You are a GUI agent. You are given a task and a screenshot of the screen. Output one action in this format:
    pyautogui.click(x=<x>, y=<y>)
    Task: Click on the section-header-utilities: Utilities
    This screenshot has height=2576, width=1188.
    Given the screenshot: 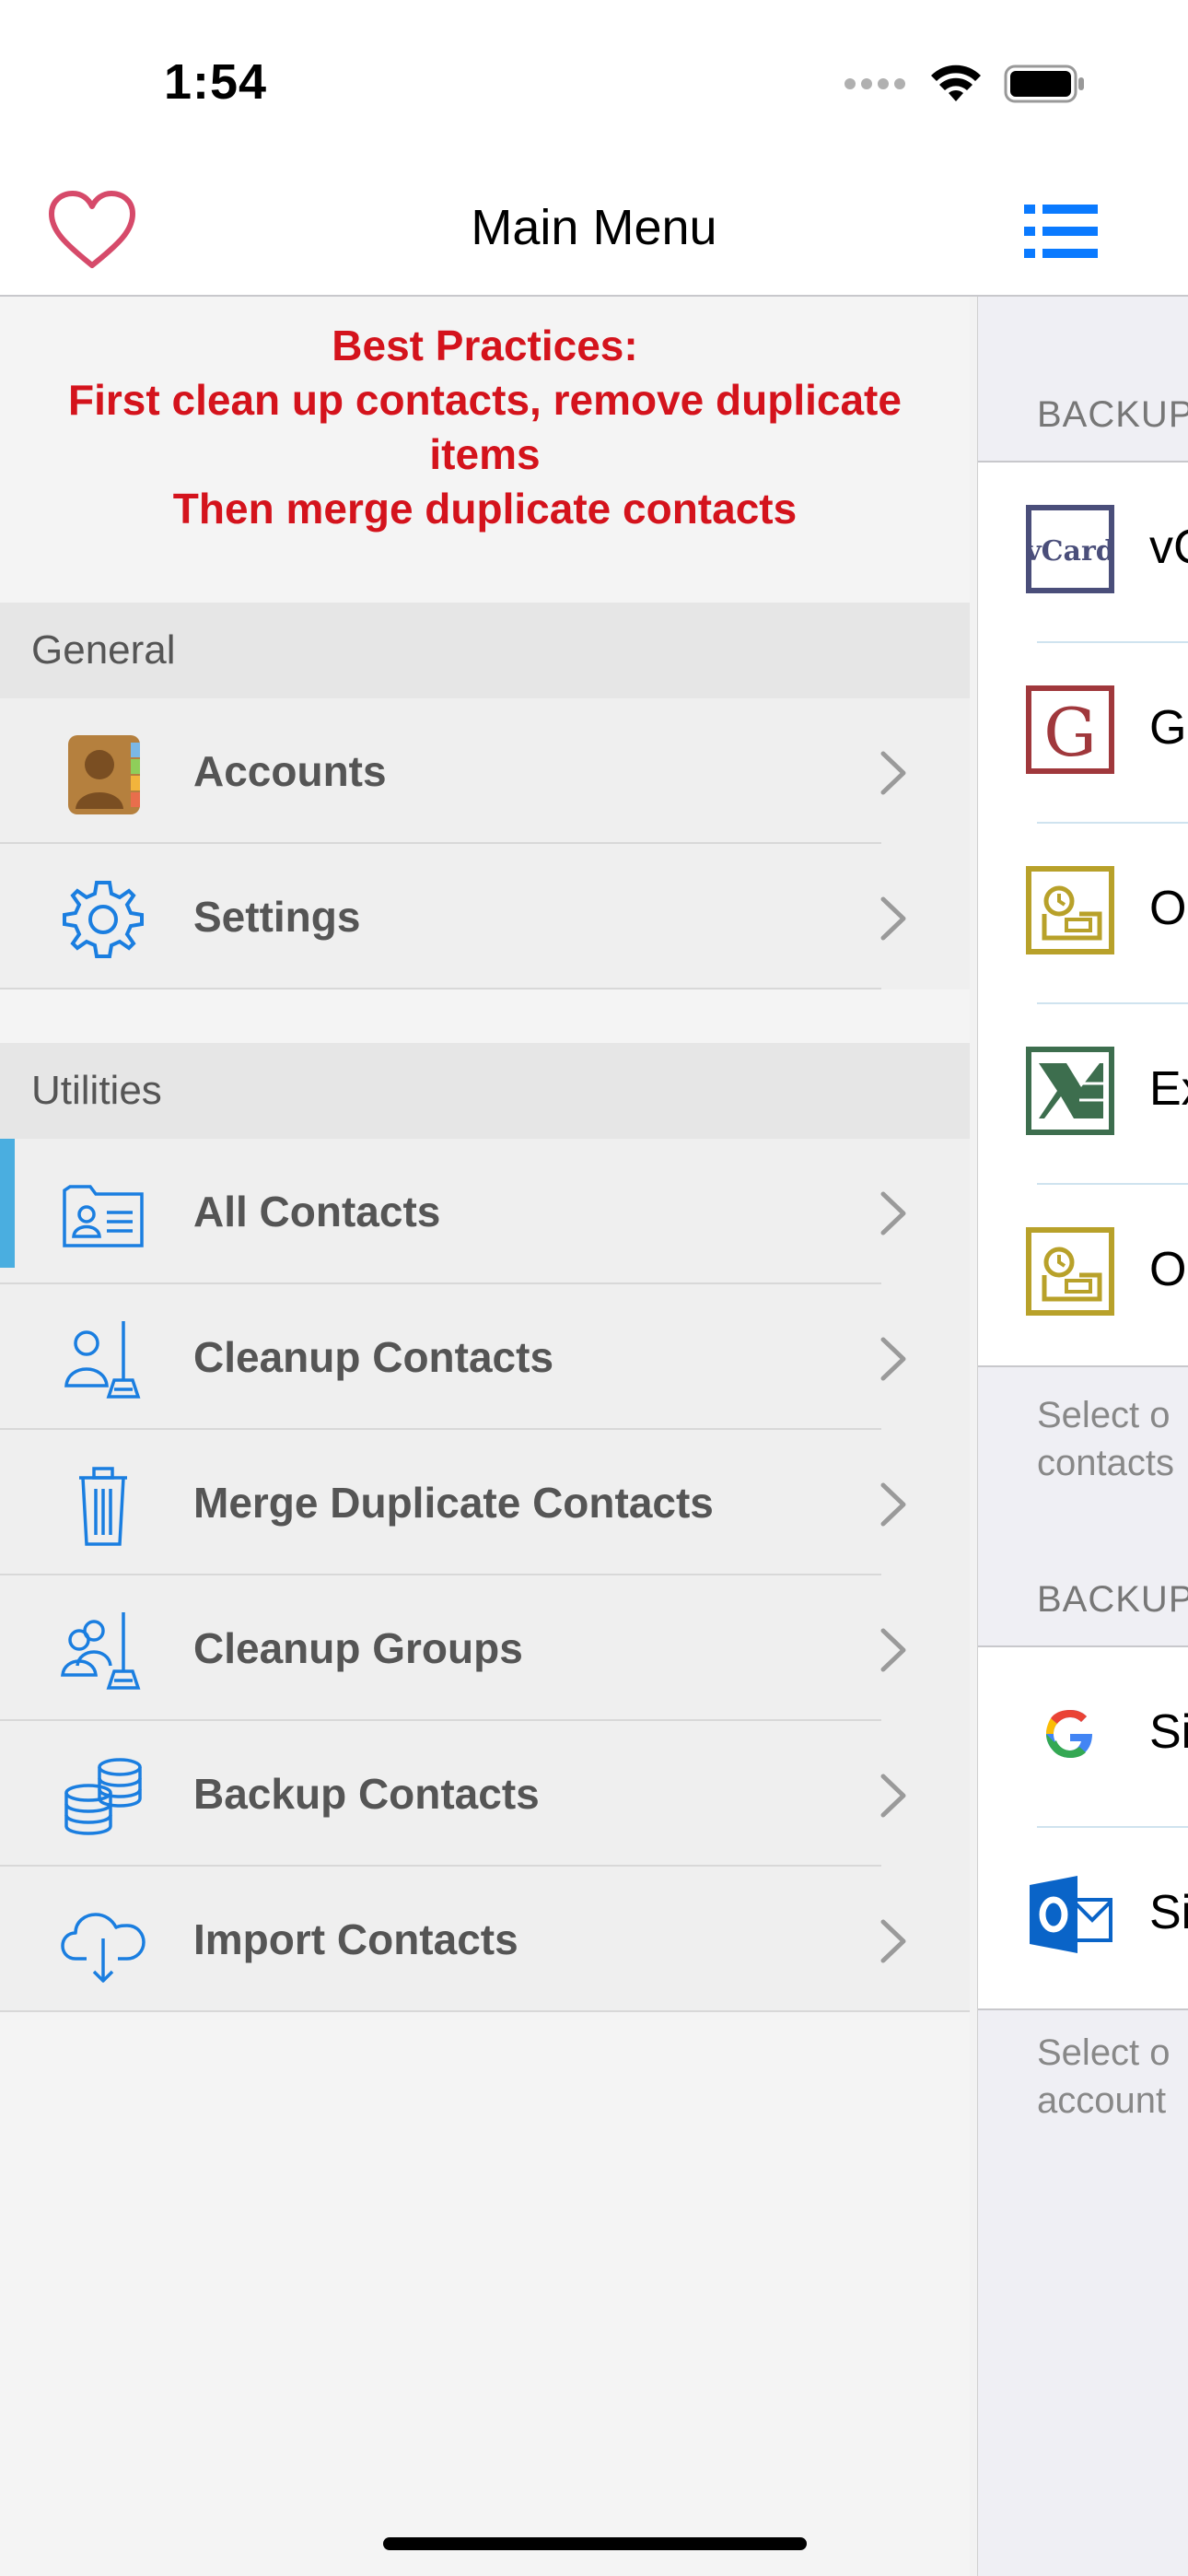 What is the action you would take?
    pyautogui.click(x=485, y=1091)
    